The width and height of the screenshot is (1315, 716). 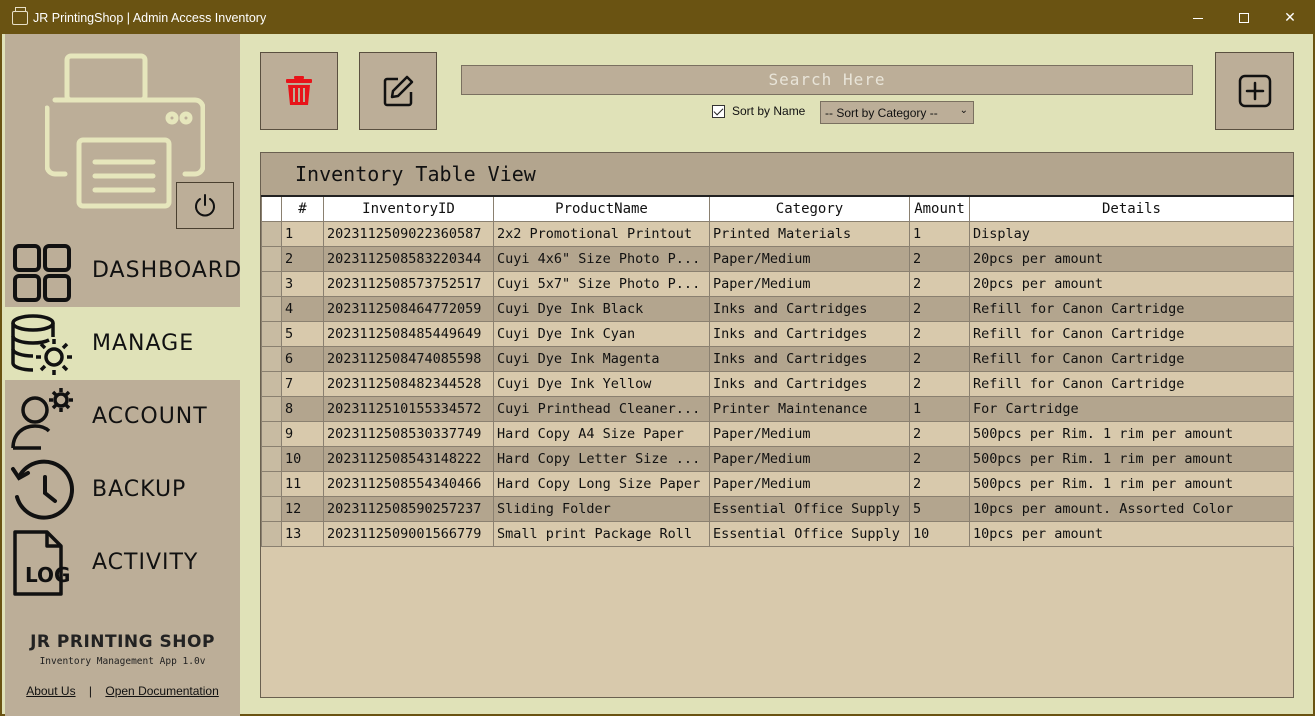 What do you see at coordinates (302, 533) in the screenshot?
I see `table-cell: 13` at bounding box center [302, 533].